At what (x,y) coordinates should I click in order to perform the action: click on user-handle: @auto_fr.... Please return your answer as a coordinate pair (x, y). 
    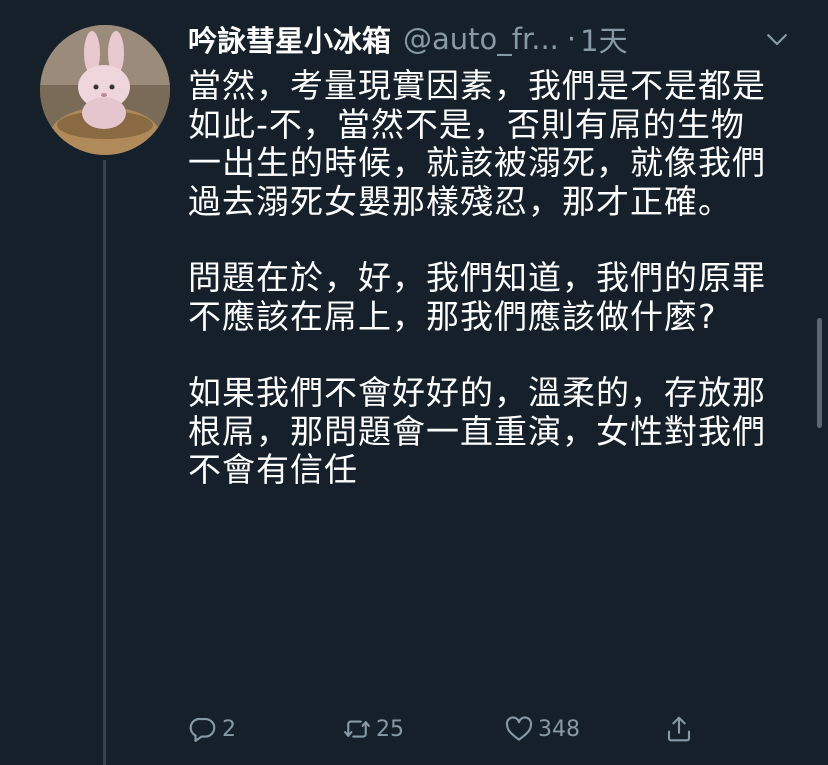
    Looking at the image, I should click on (481, 39).